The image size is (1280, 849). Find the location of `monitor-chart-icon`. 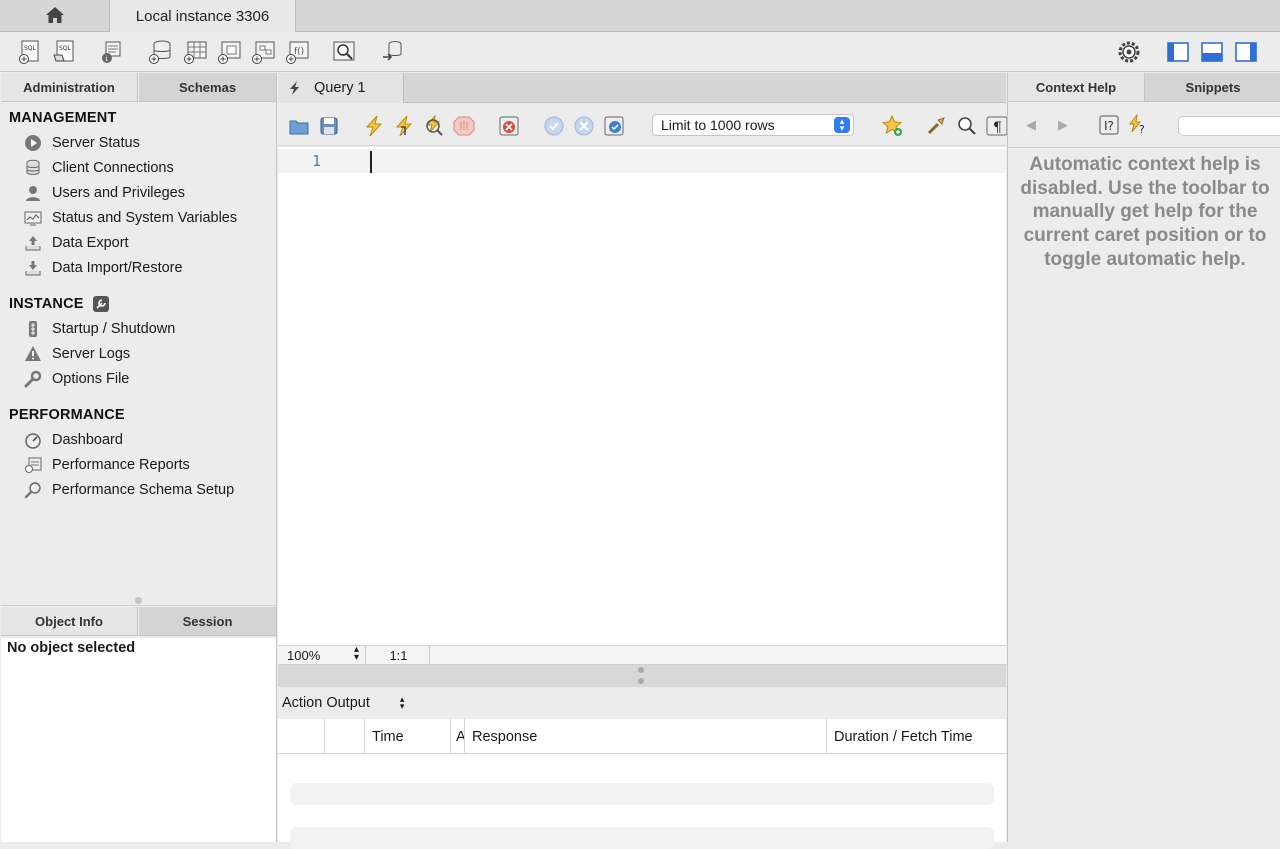

monitor-chart-icon is located at coordinates (33, 218).